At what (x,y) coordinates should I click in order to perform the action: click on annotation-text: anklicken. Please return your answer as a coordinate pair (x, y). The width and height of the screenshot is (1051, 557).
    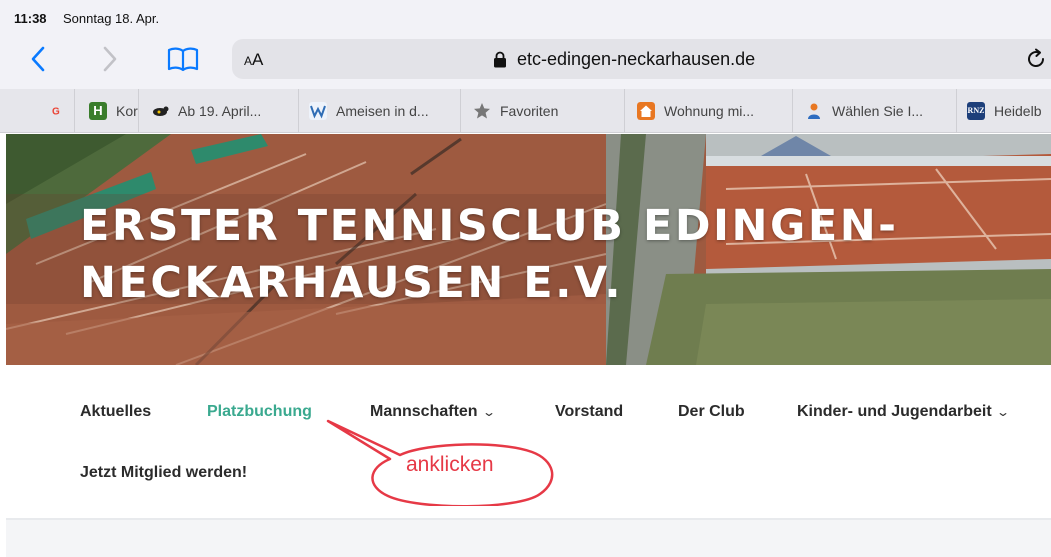
    Looking at the image, I should click on (450, 464).